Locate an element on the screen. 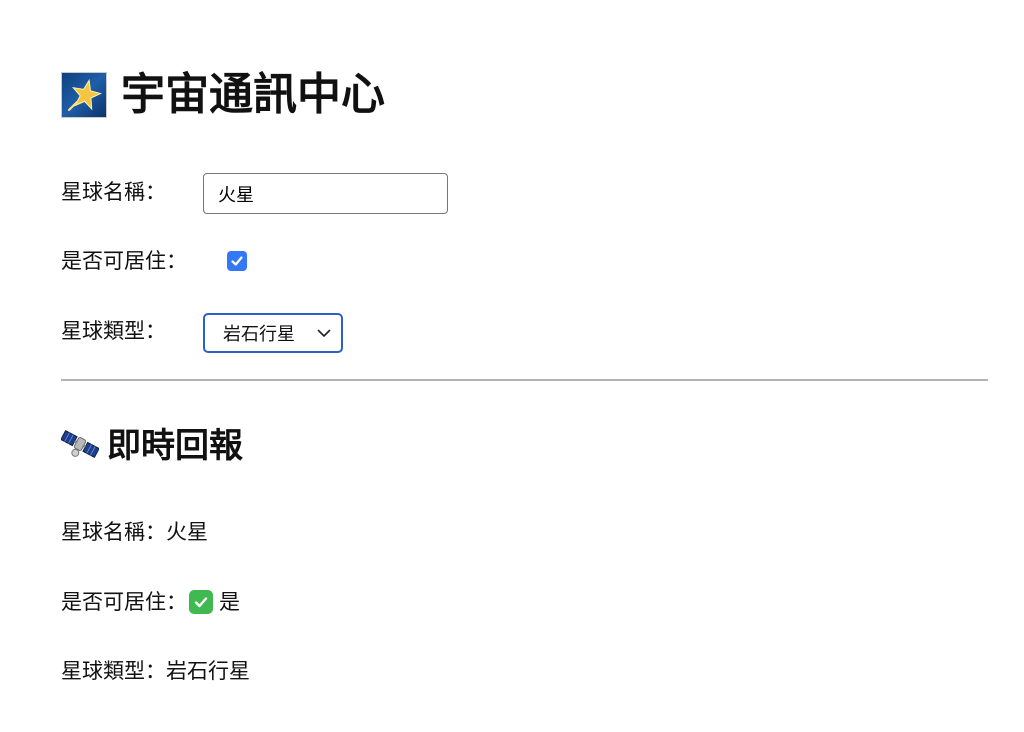 This screenshot has width=1024, height=732. report-name-value: 火星 is located at coordinates (187, 532).